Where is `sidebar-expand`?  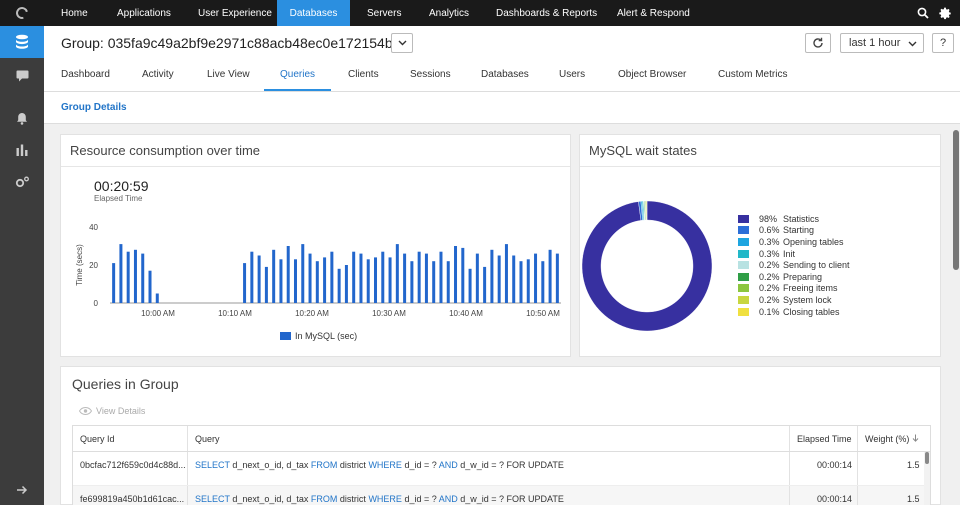 sidebar-expand is located at coordinates (22, 490).